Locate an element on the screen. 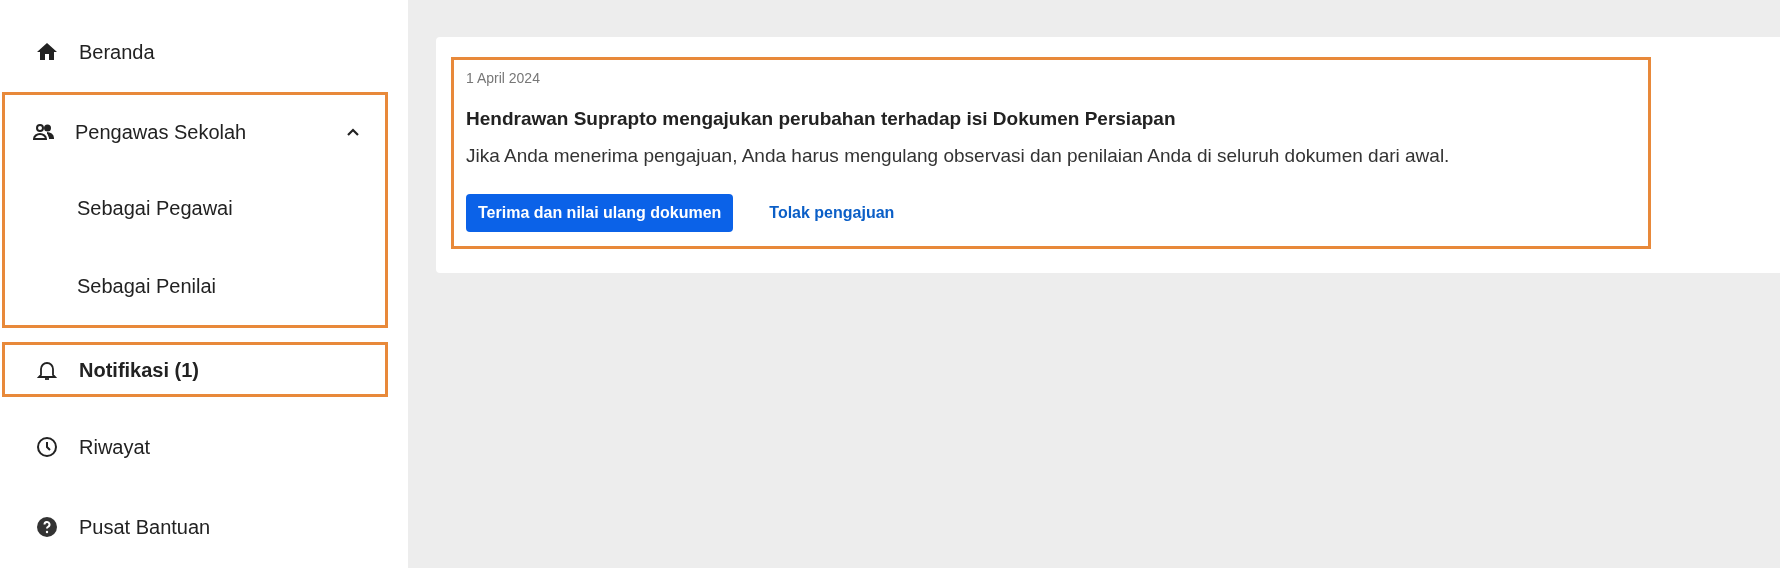  menu-item: Pusat Bantuan is located at coordinates (195, 527).